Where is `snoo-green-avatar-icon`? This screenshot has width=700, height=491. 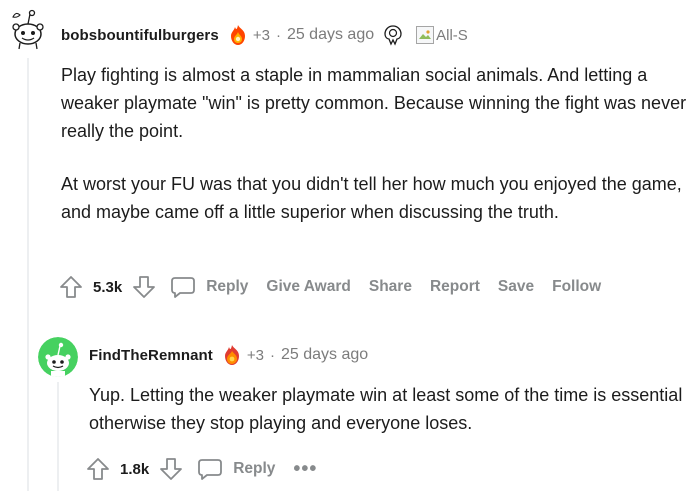
snoo-green-avatar-icon is located at coordinates (58, 357).